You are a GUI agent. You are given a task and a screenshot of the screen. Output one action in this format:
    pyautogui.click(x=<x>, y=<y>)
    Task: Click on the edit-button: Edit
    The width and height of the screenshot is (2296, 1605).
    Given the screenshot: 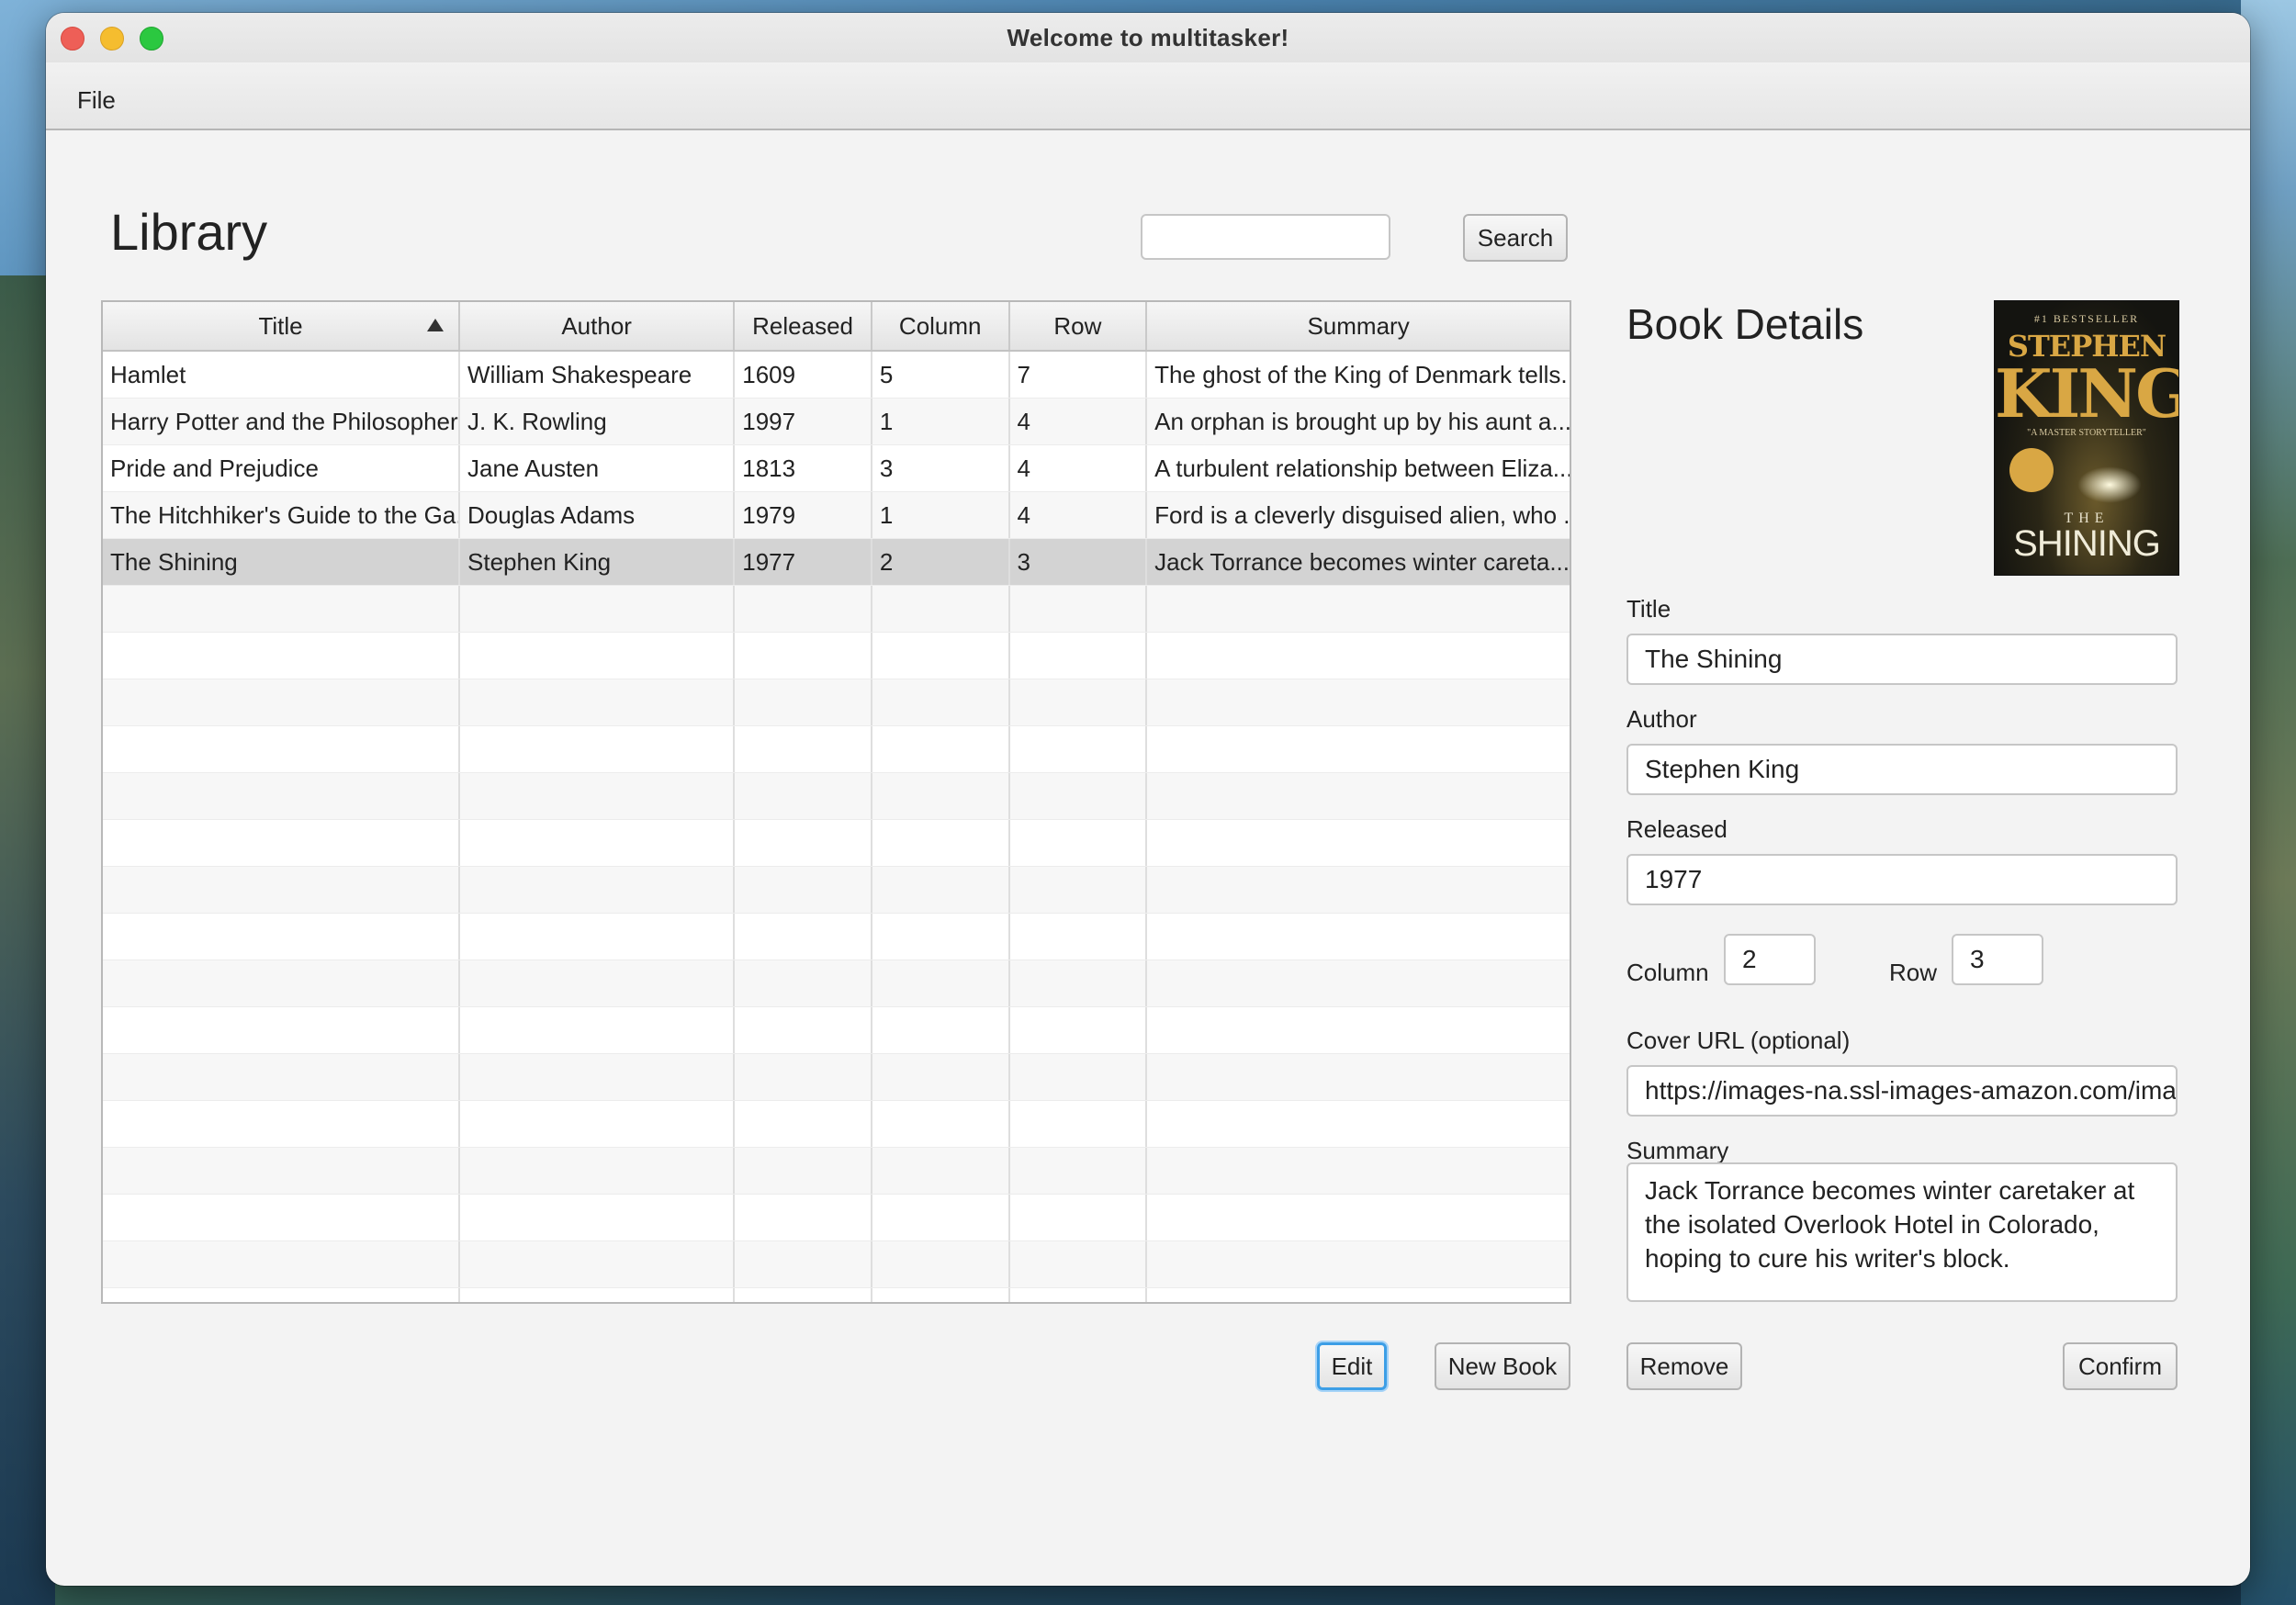 What is the action you would take?
    pyautogui.click(x=1352, y=1366)
    